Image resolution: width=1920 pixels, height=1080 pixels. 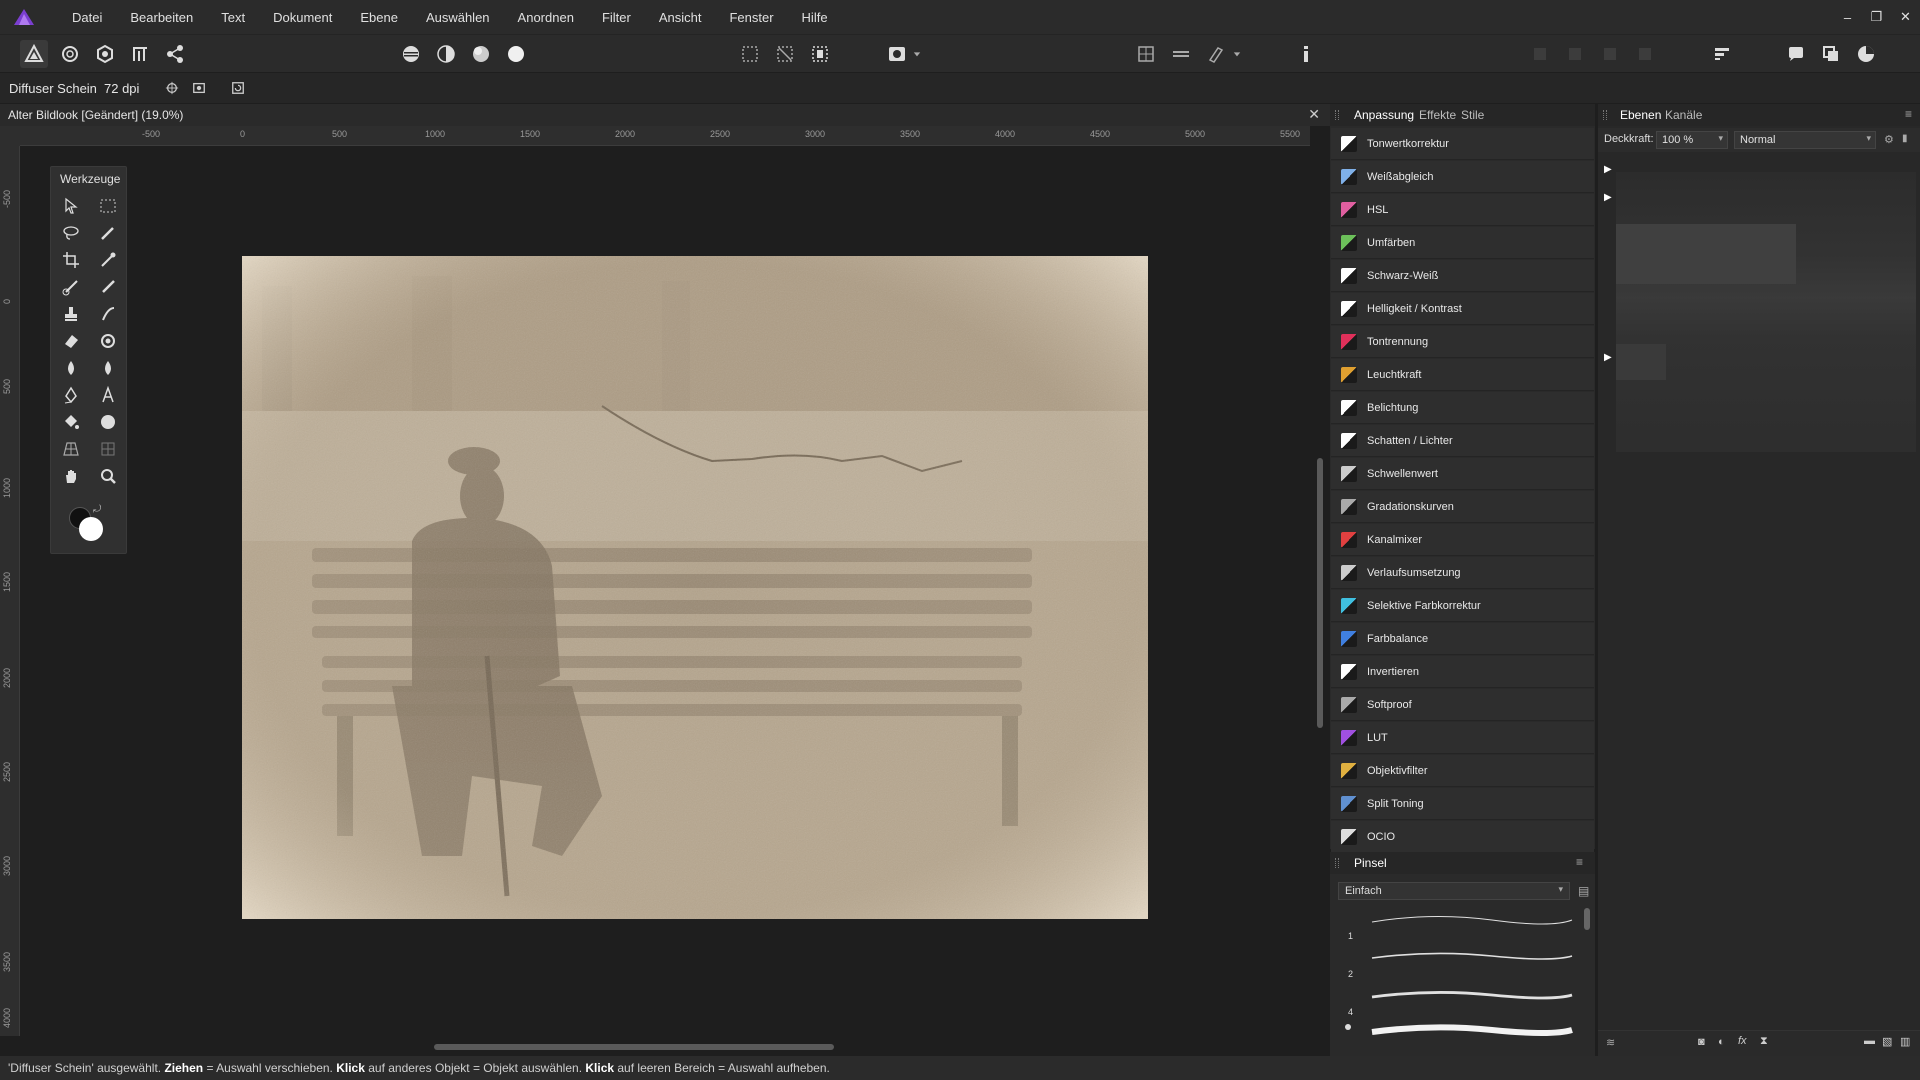 What do you see at coordinates (1462, 738) in the screenshot?
I see `adjustment-item: LUT` at bounding box center [1462, 738].